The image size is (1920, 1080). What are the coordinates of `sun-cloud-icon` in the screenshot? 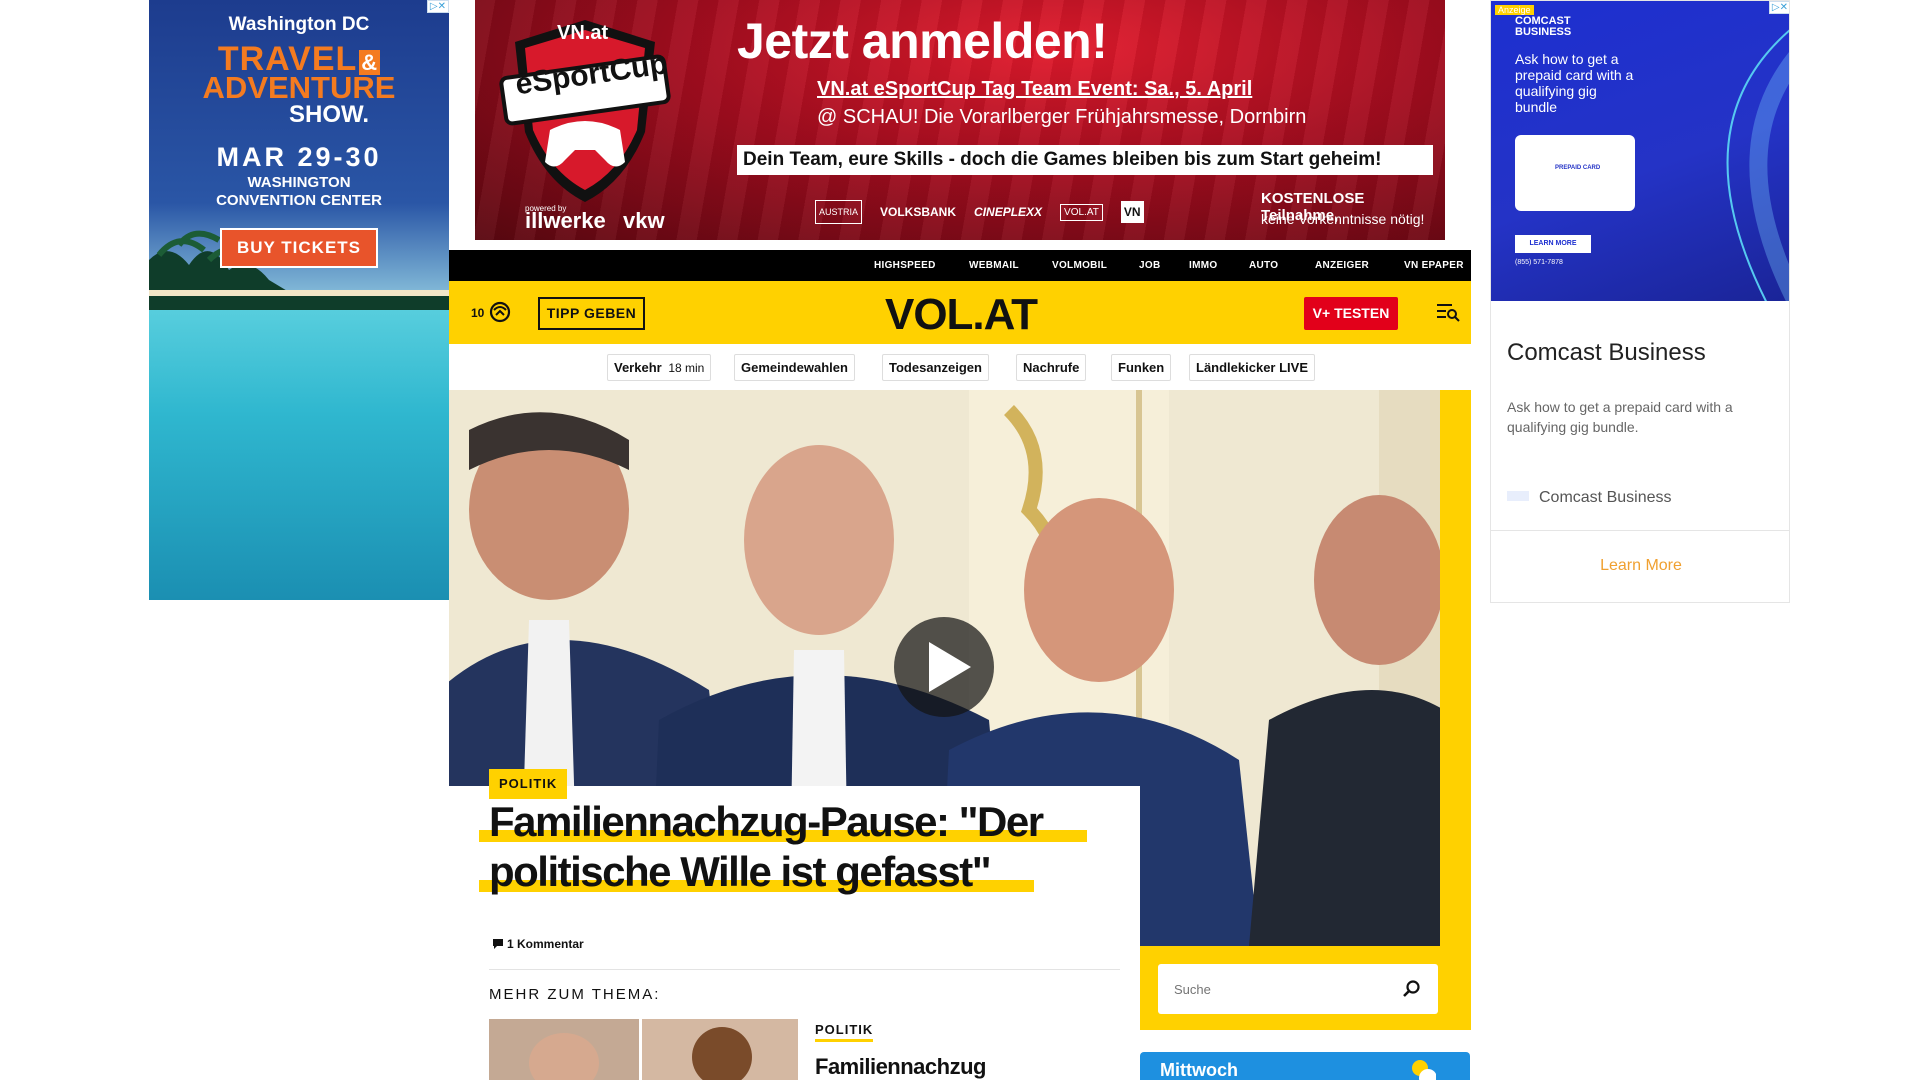 It's located at (1424, 1070).